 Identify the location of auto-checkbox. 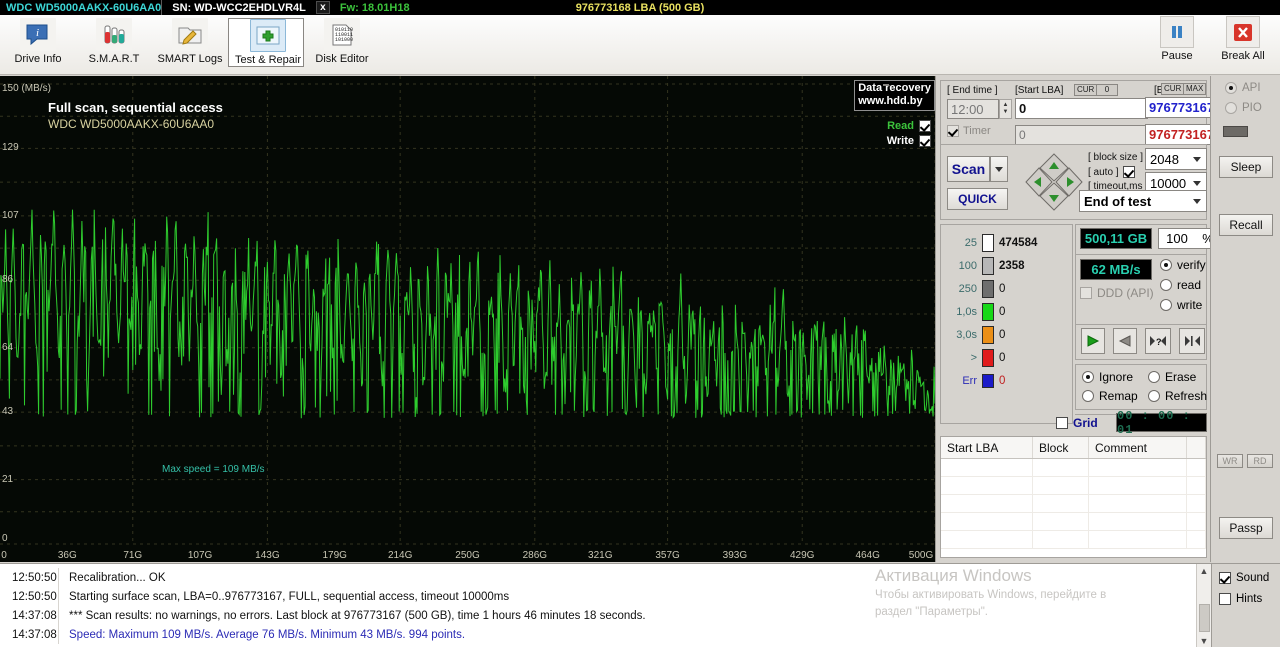
(1128, 172).